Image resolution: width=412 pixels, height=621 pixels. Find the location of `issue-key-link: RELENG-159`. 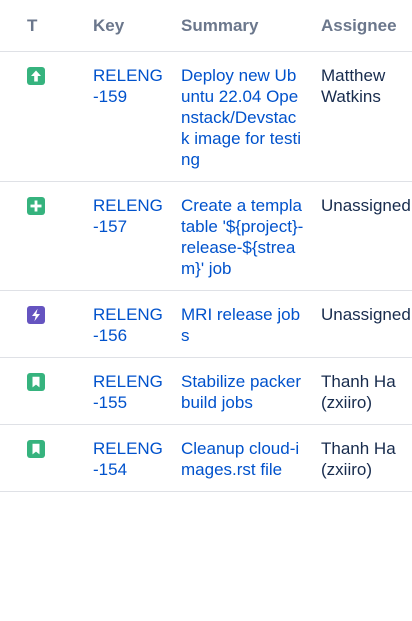

issue-key-link: RELENG-159 is located at coordinates (128, 86).